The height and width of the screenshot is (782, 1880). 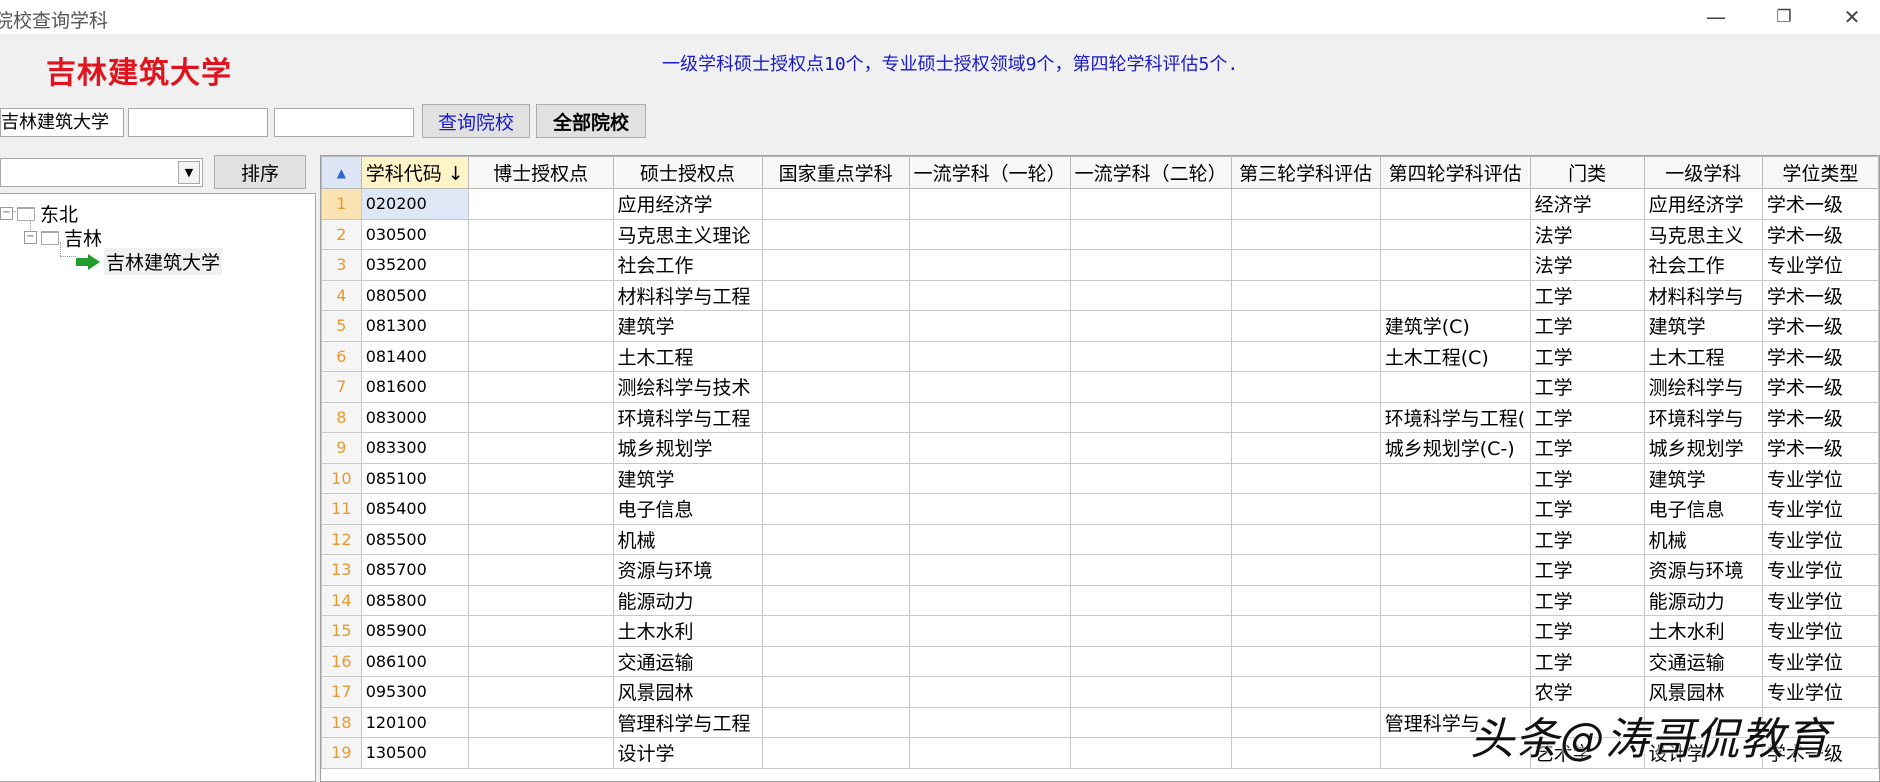 What do you see at coordinates (414, 448) in the screenshot?
I see `cell-code: 083300` at bounding box center [414, 448].